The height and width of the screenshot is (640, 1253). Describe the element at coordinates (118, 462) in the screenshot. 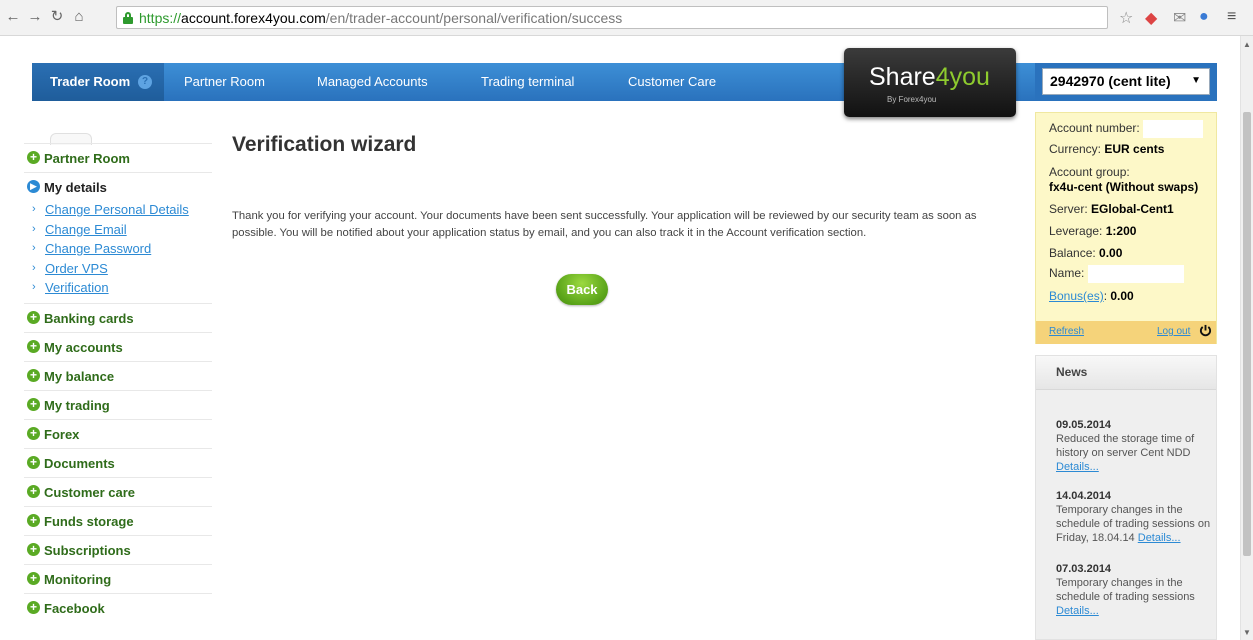

I see `sidebar-section-documents: + Documents` at that location.